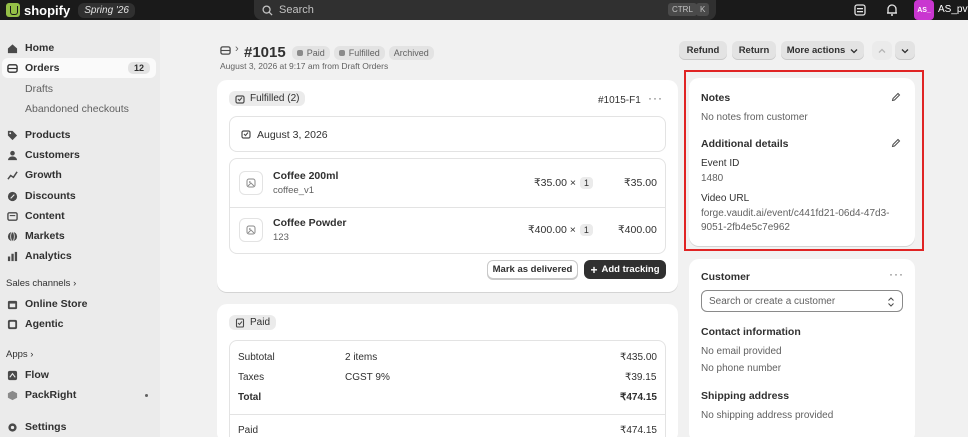 This screenshot has height=437, width=968. What do you see at coordinates (267, 98) in the screenshot?
I see `fulfilled-status-pill: Fulfilled (2)` at bounding box center [267, 98].